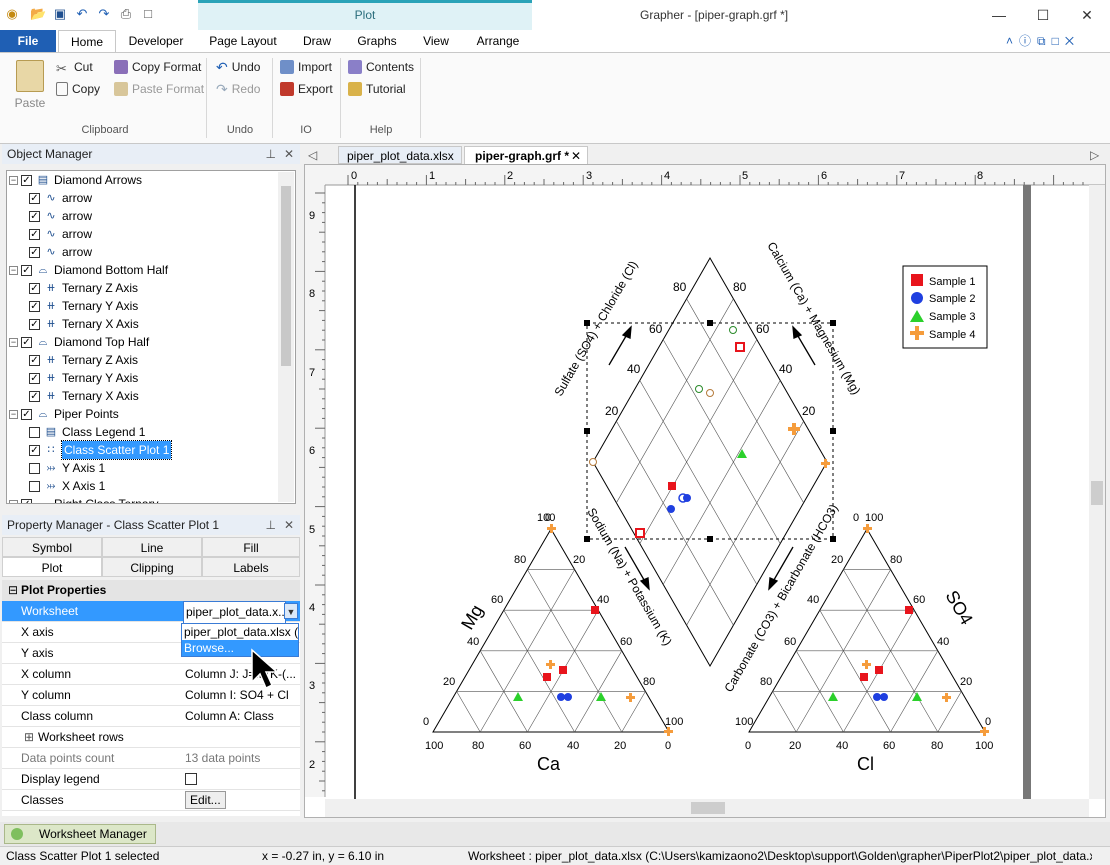  What do you see at coordinates (52, 547) in the screenshot?
I see `tab-symbol: Symbol` at bounding box center [52, 547].